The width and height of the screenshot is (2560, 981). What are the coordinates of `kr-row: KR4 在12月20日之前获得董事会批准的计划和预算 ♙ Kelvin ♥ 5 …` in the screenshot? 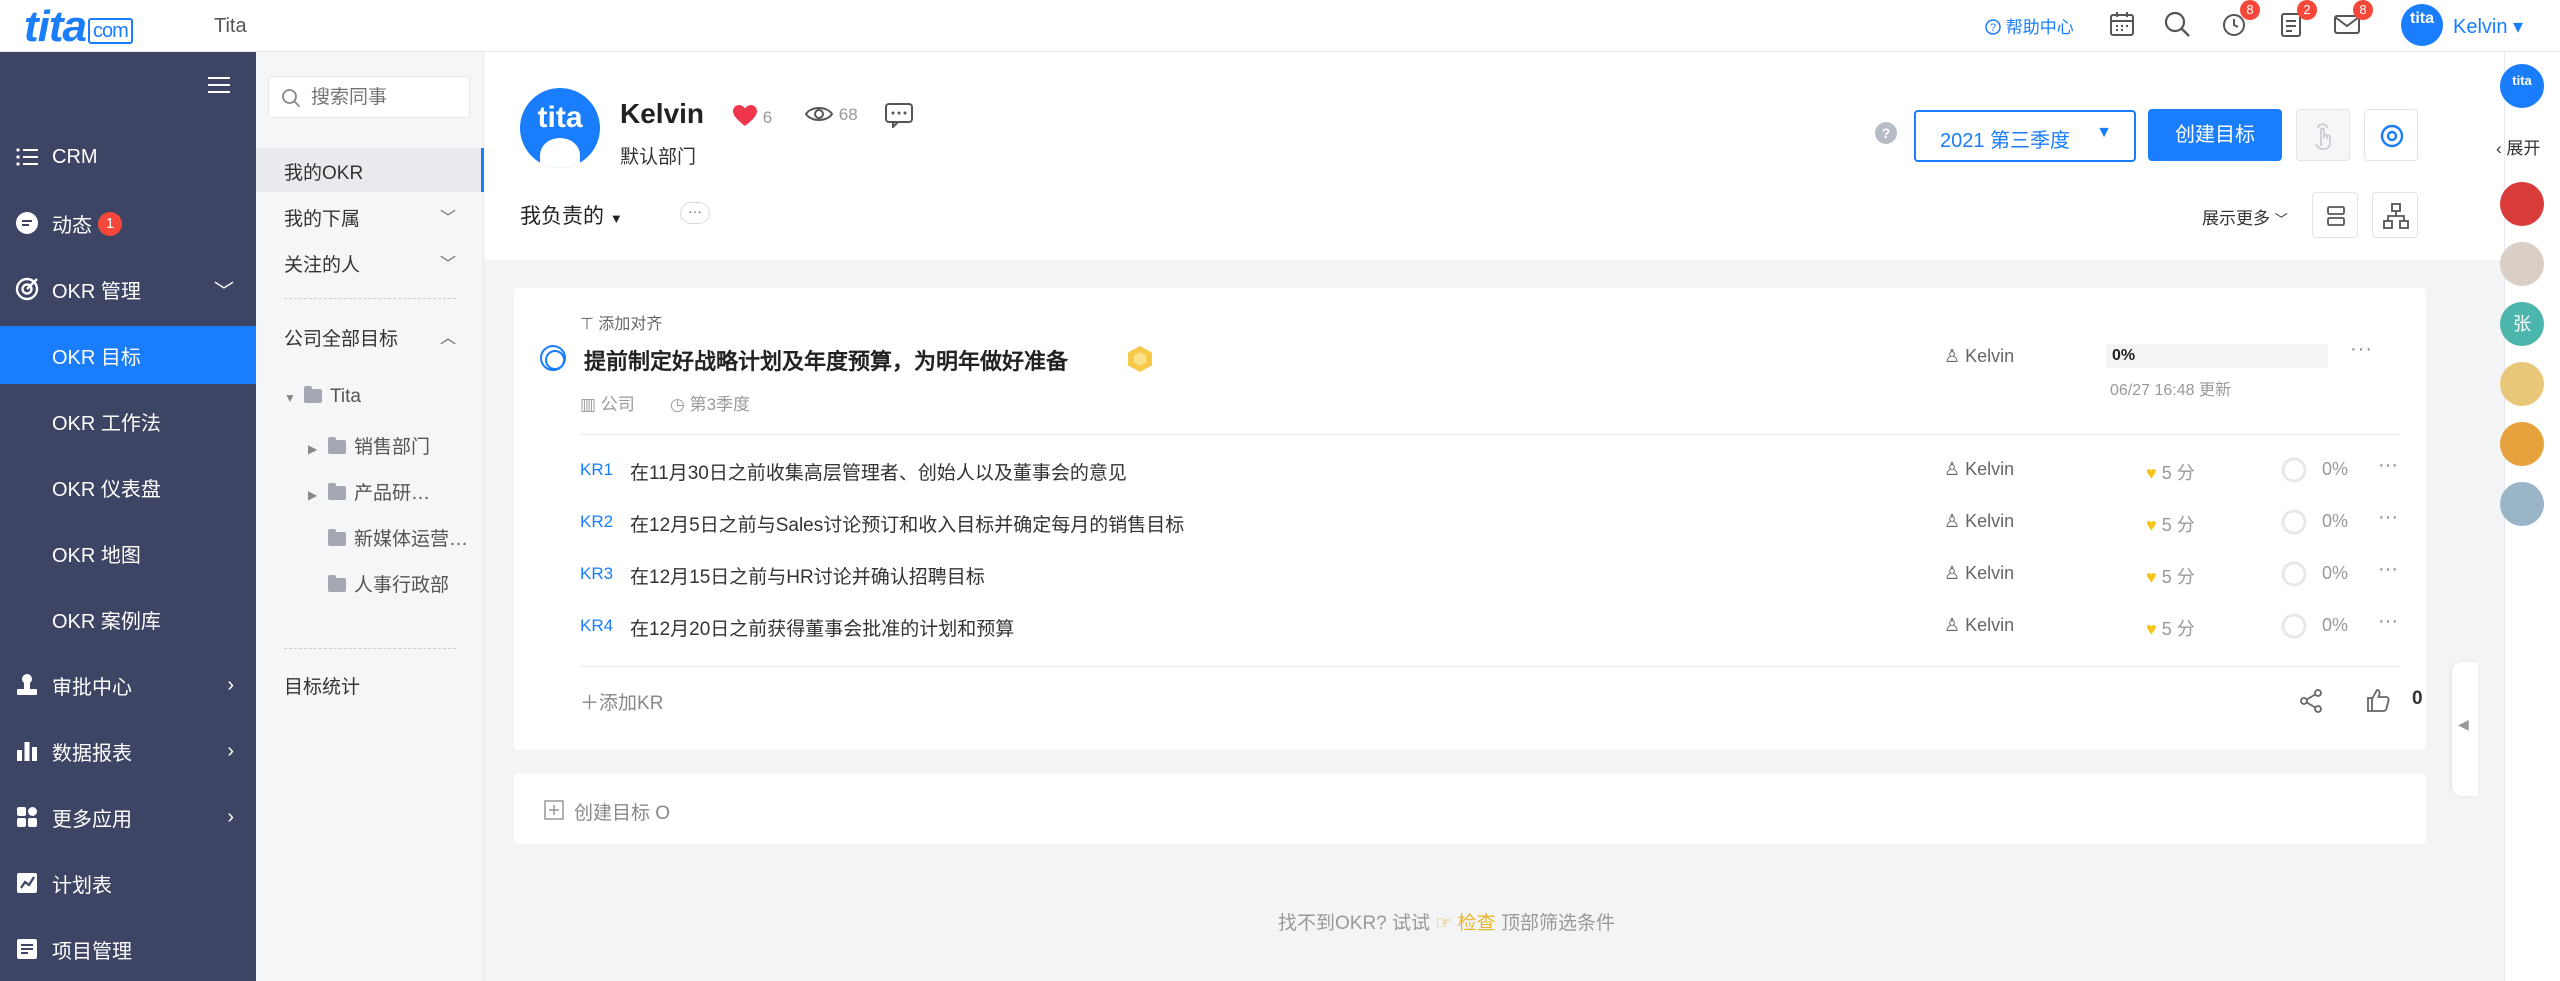 It's located at (1470, 626).